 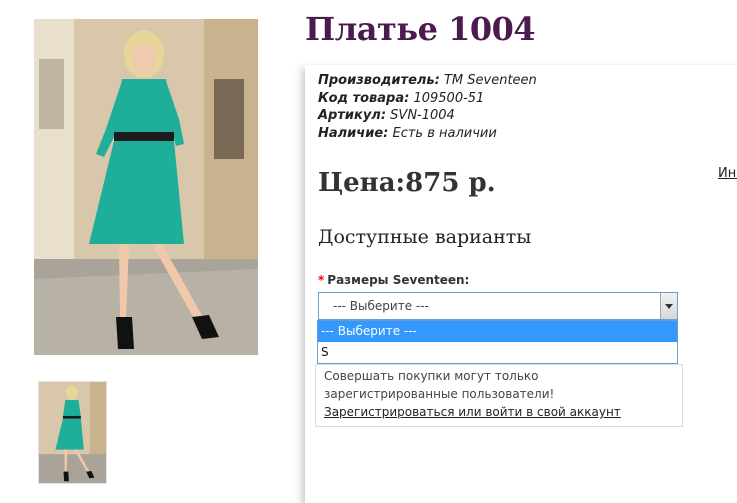 What do you see at coordinates (352, 115) in the screenshot?
I see `spec-sku-label: Артикул:` at bounding box center [352, 115].